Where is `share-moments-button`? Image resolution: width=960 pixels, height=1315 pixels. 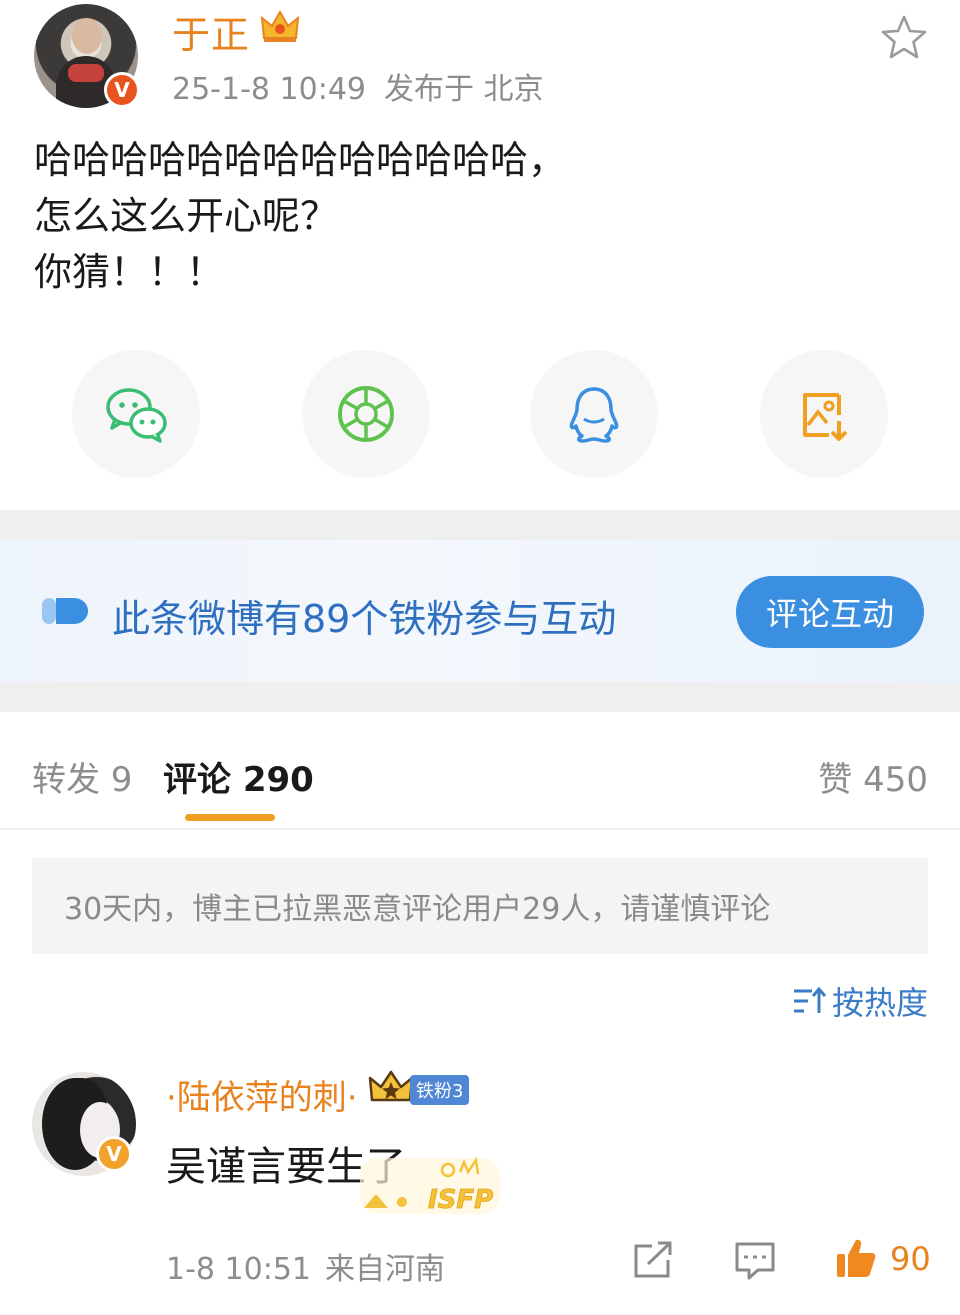 share-moments-button is located at coordinates (366, 414).